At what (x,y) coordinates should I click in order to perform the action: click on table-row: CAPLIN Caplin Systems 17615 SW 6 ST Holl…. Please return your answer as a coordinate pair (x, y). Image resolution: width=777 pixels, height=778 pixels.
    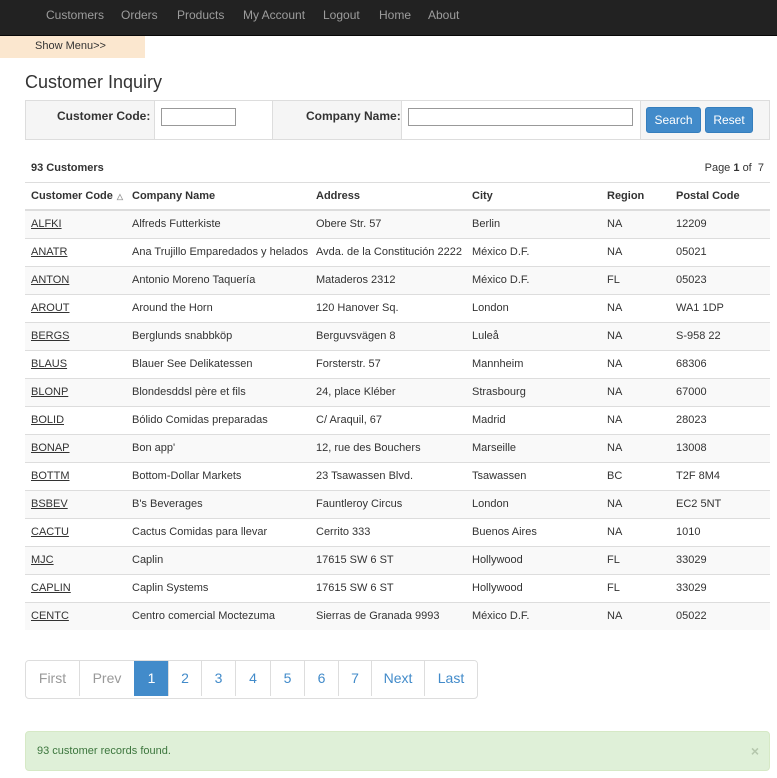
    Looking at the image, I should click on (397, 587).